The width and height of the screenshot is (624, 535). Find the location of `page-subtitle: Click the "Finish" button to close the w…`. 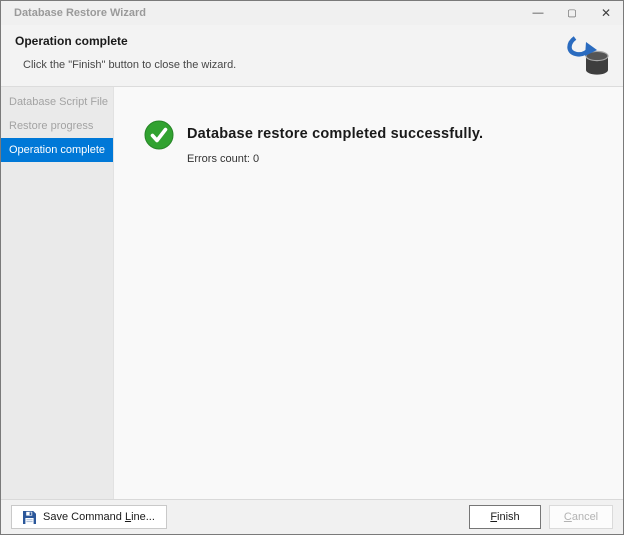

page-subtitle: Click the "Finish" button to close the w… is located at coordinates (130, 65).